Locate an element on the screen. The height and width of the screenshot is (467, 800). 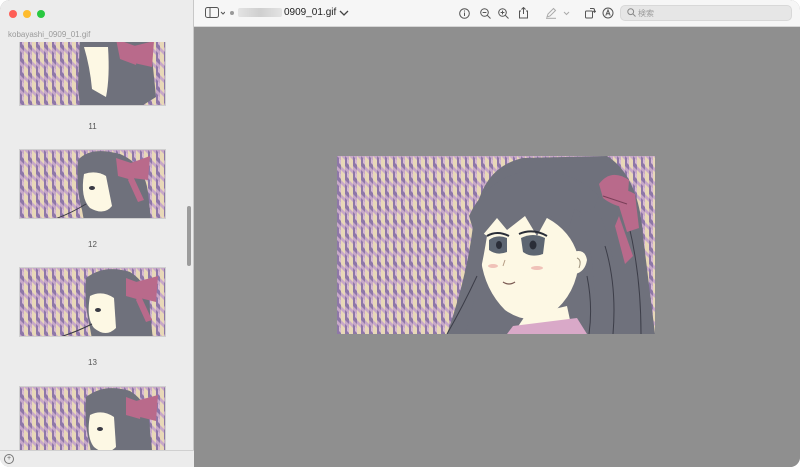
document-title: 0909_01.gif is located at coordinates (289, 12).